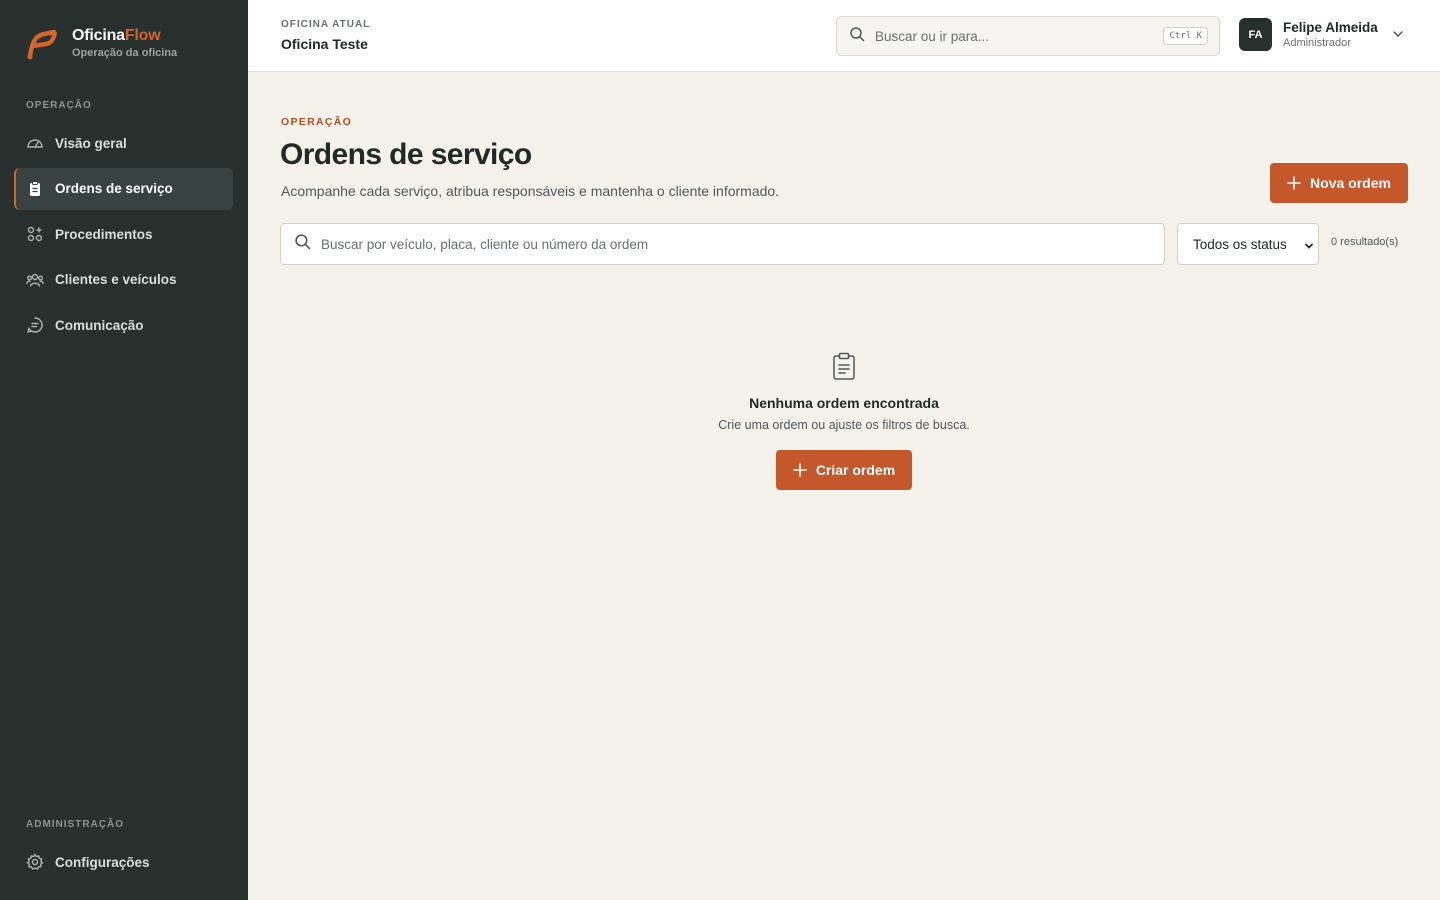 The image size is (1440, 900). What do you see at coordinates (35, 234) in the screenshot?
I see `procedures-icon` at bounding box center [35, 234].